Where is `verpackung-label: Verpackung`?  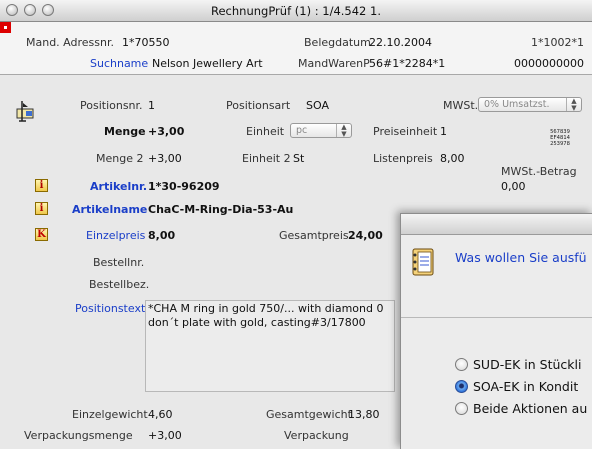
verpackung-label: Verpackung is located at coordinates (316, 435).